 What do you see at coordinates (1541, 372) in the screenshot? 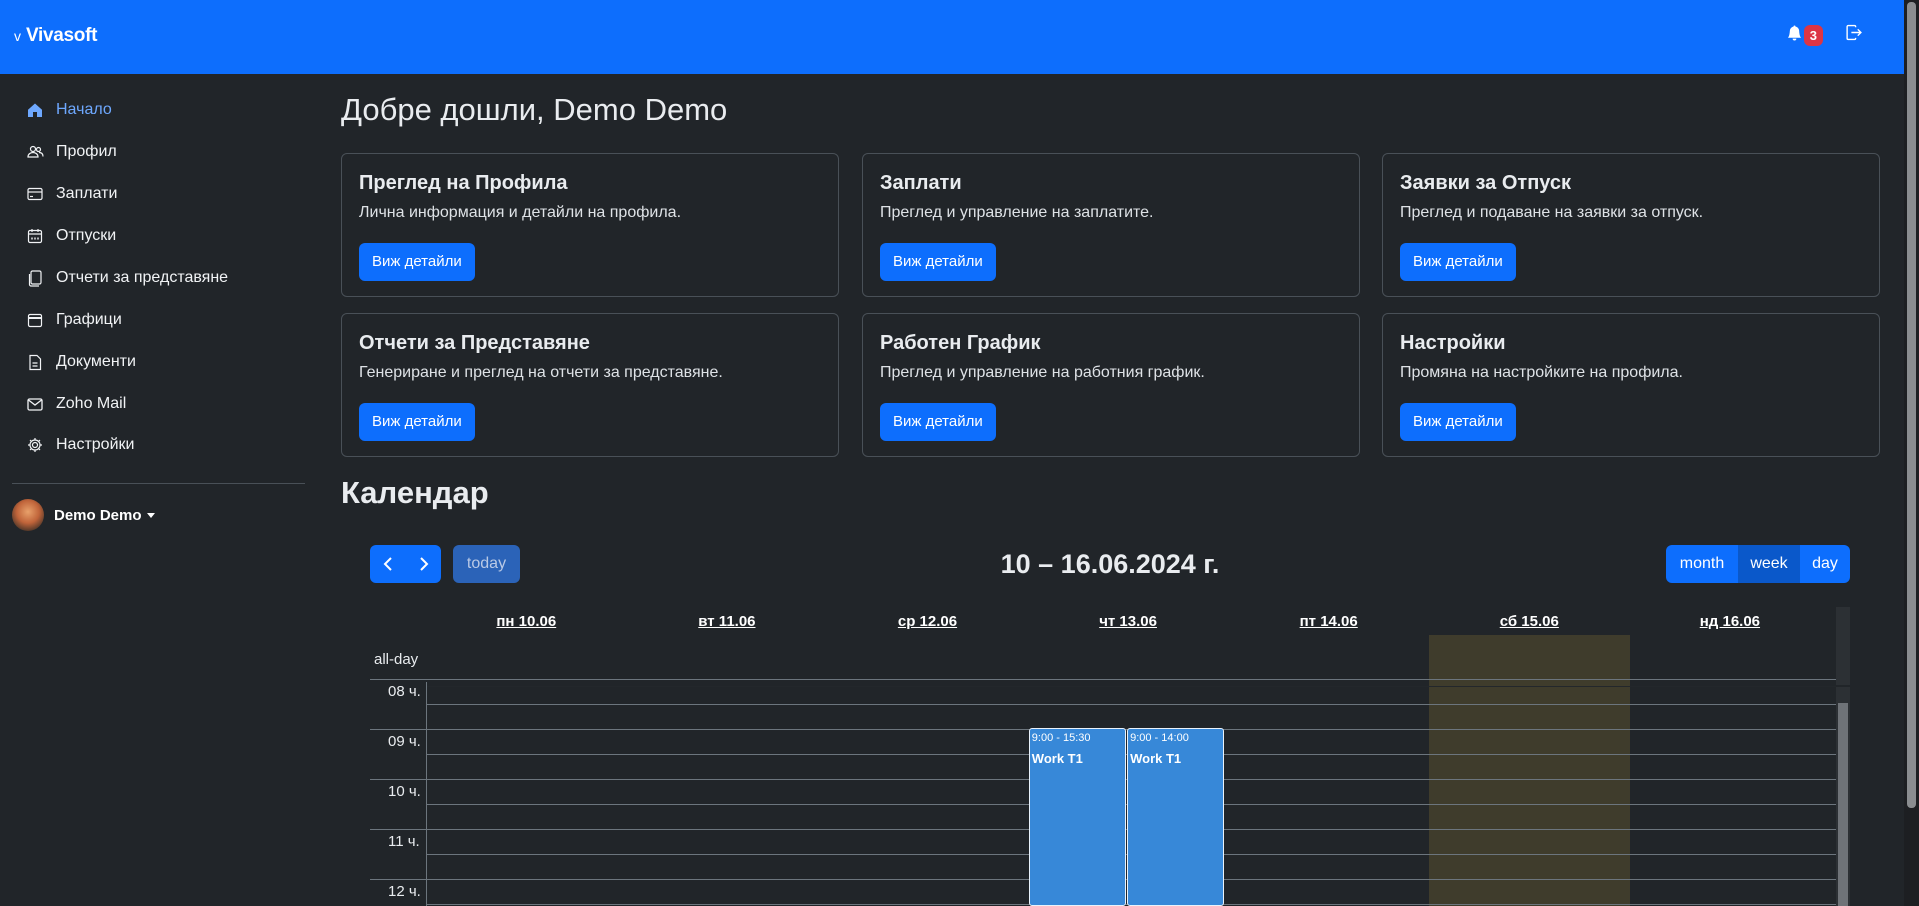
I see `card-text: Промяна на настройките на профила.` at bounding box center [1541, 372].